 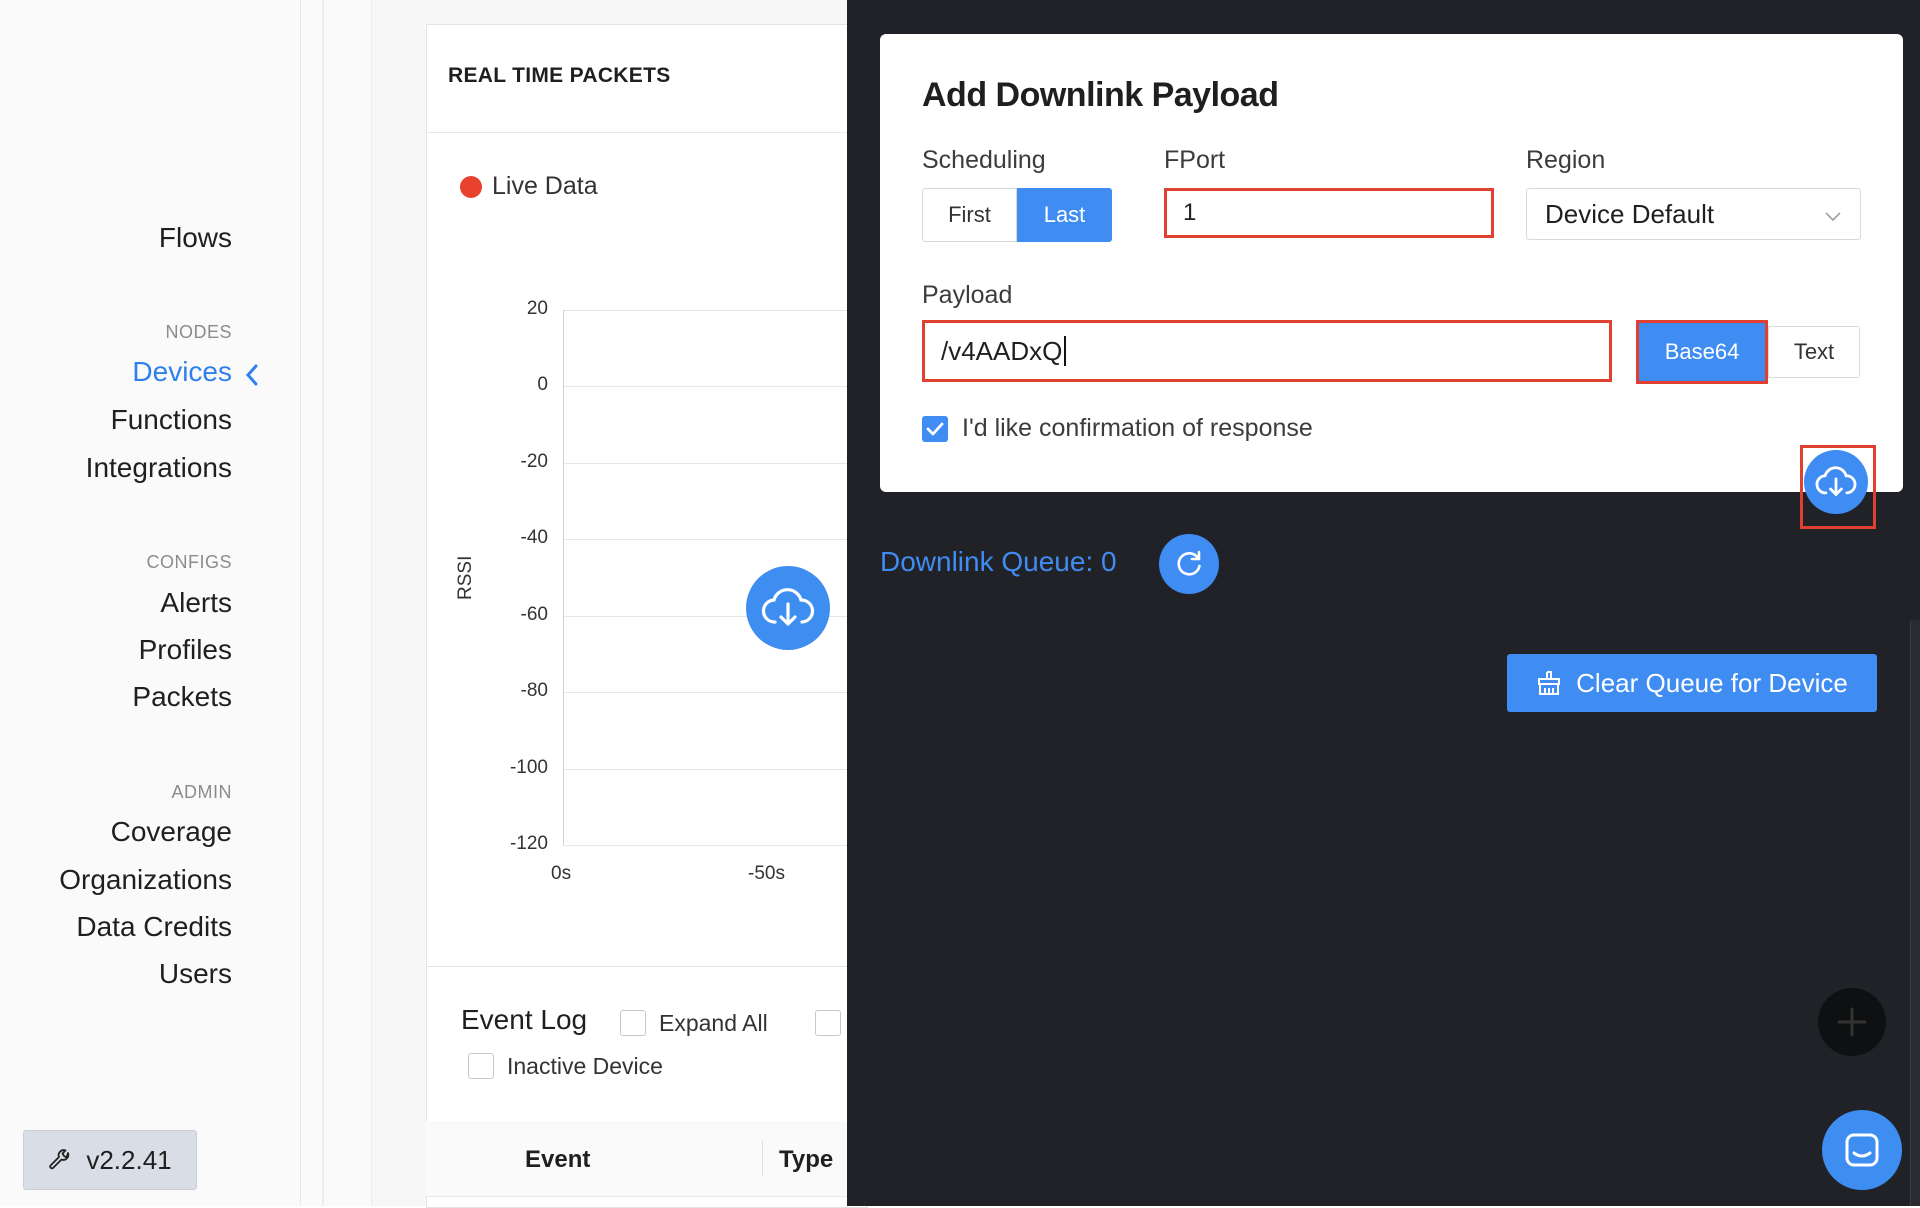 What do you see at coordinates (189, 562) in the screenshot?
I see `configs-section-header: CONFIGS` at bounding box center [189, 562].